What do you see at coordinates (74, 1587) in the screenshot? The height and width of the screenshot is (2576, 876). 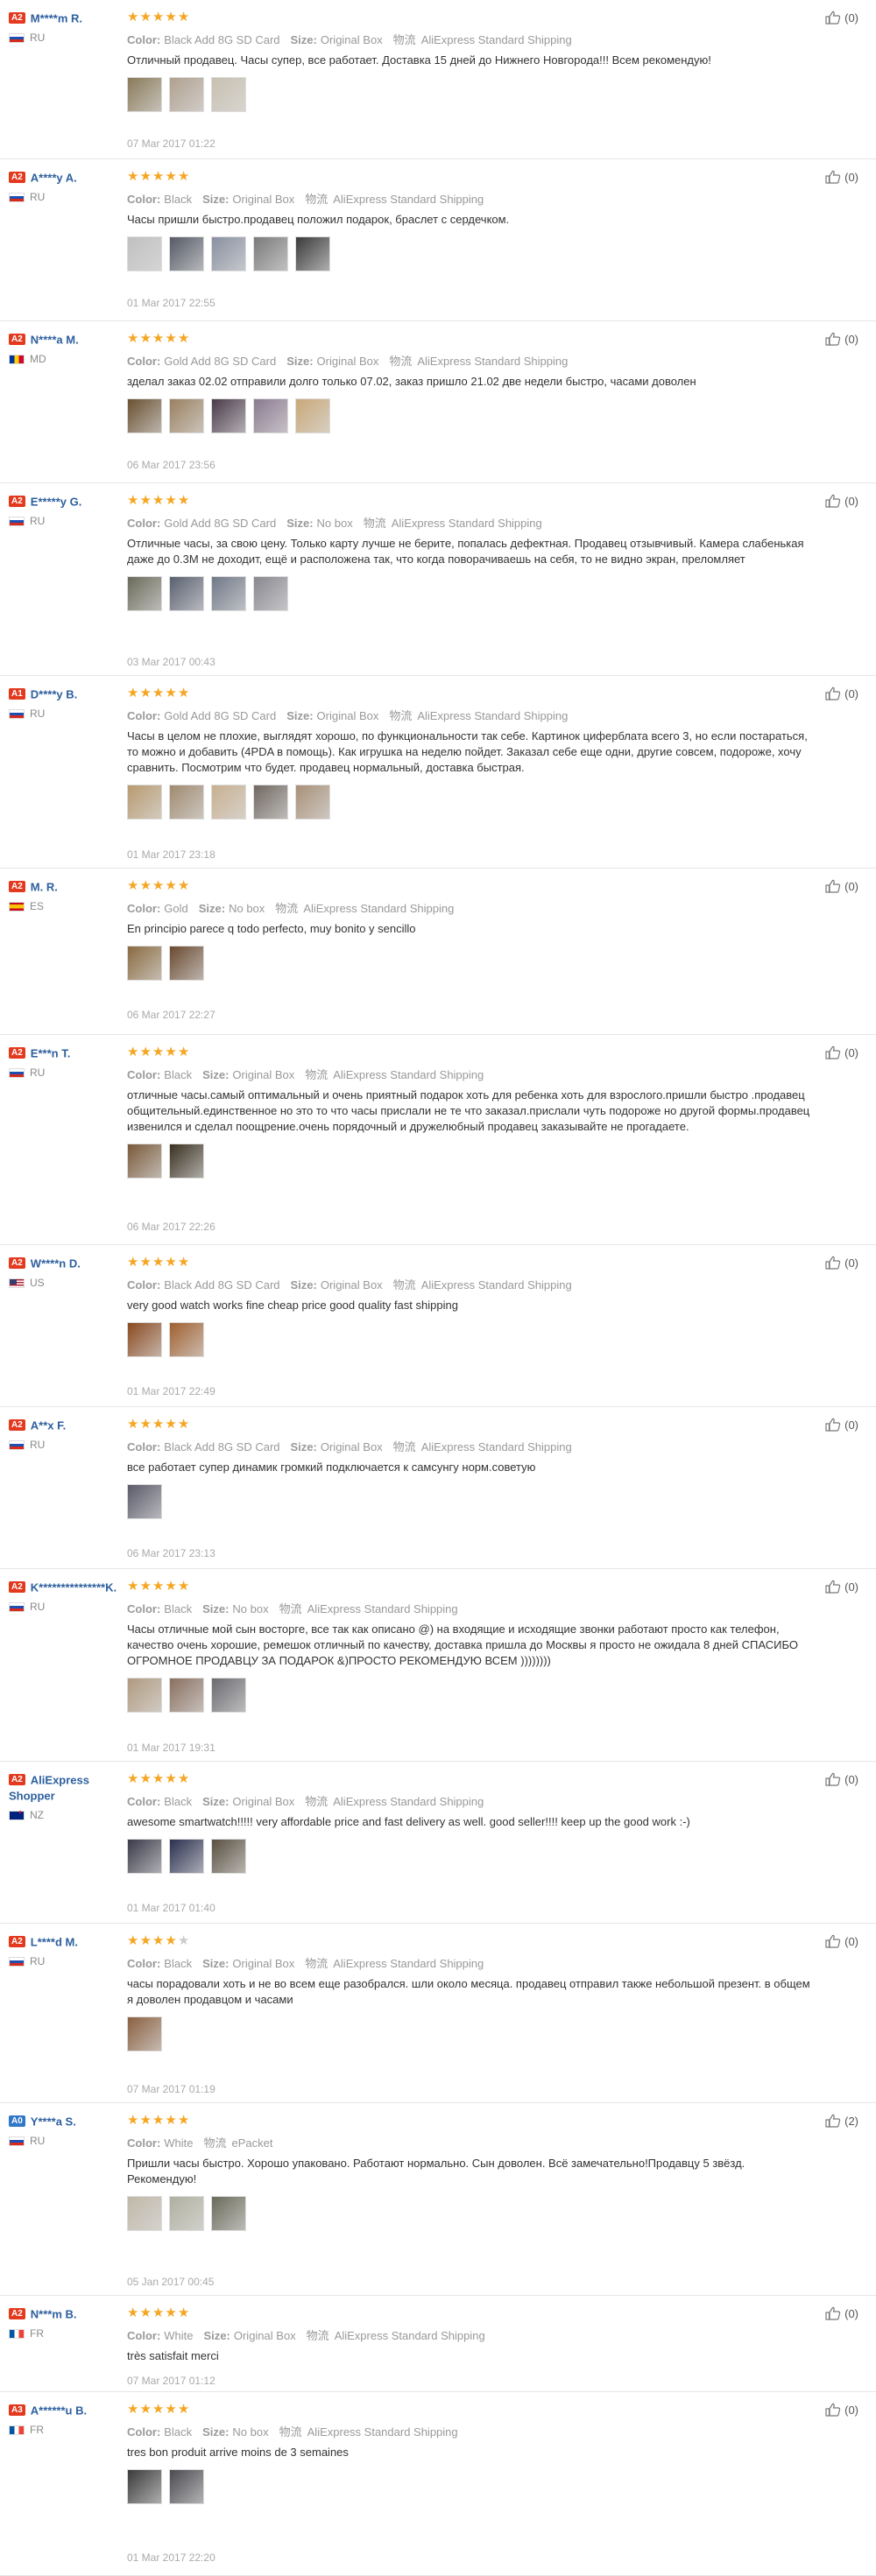 I see `reviewer-name: K***************K.` at bounding box center [74, 1587].